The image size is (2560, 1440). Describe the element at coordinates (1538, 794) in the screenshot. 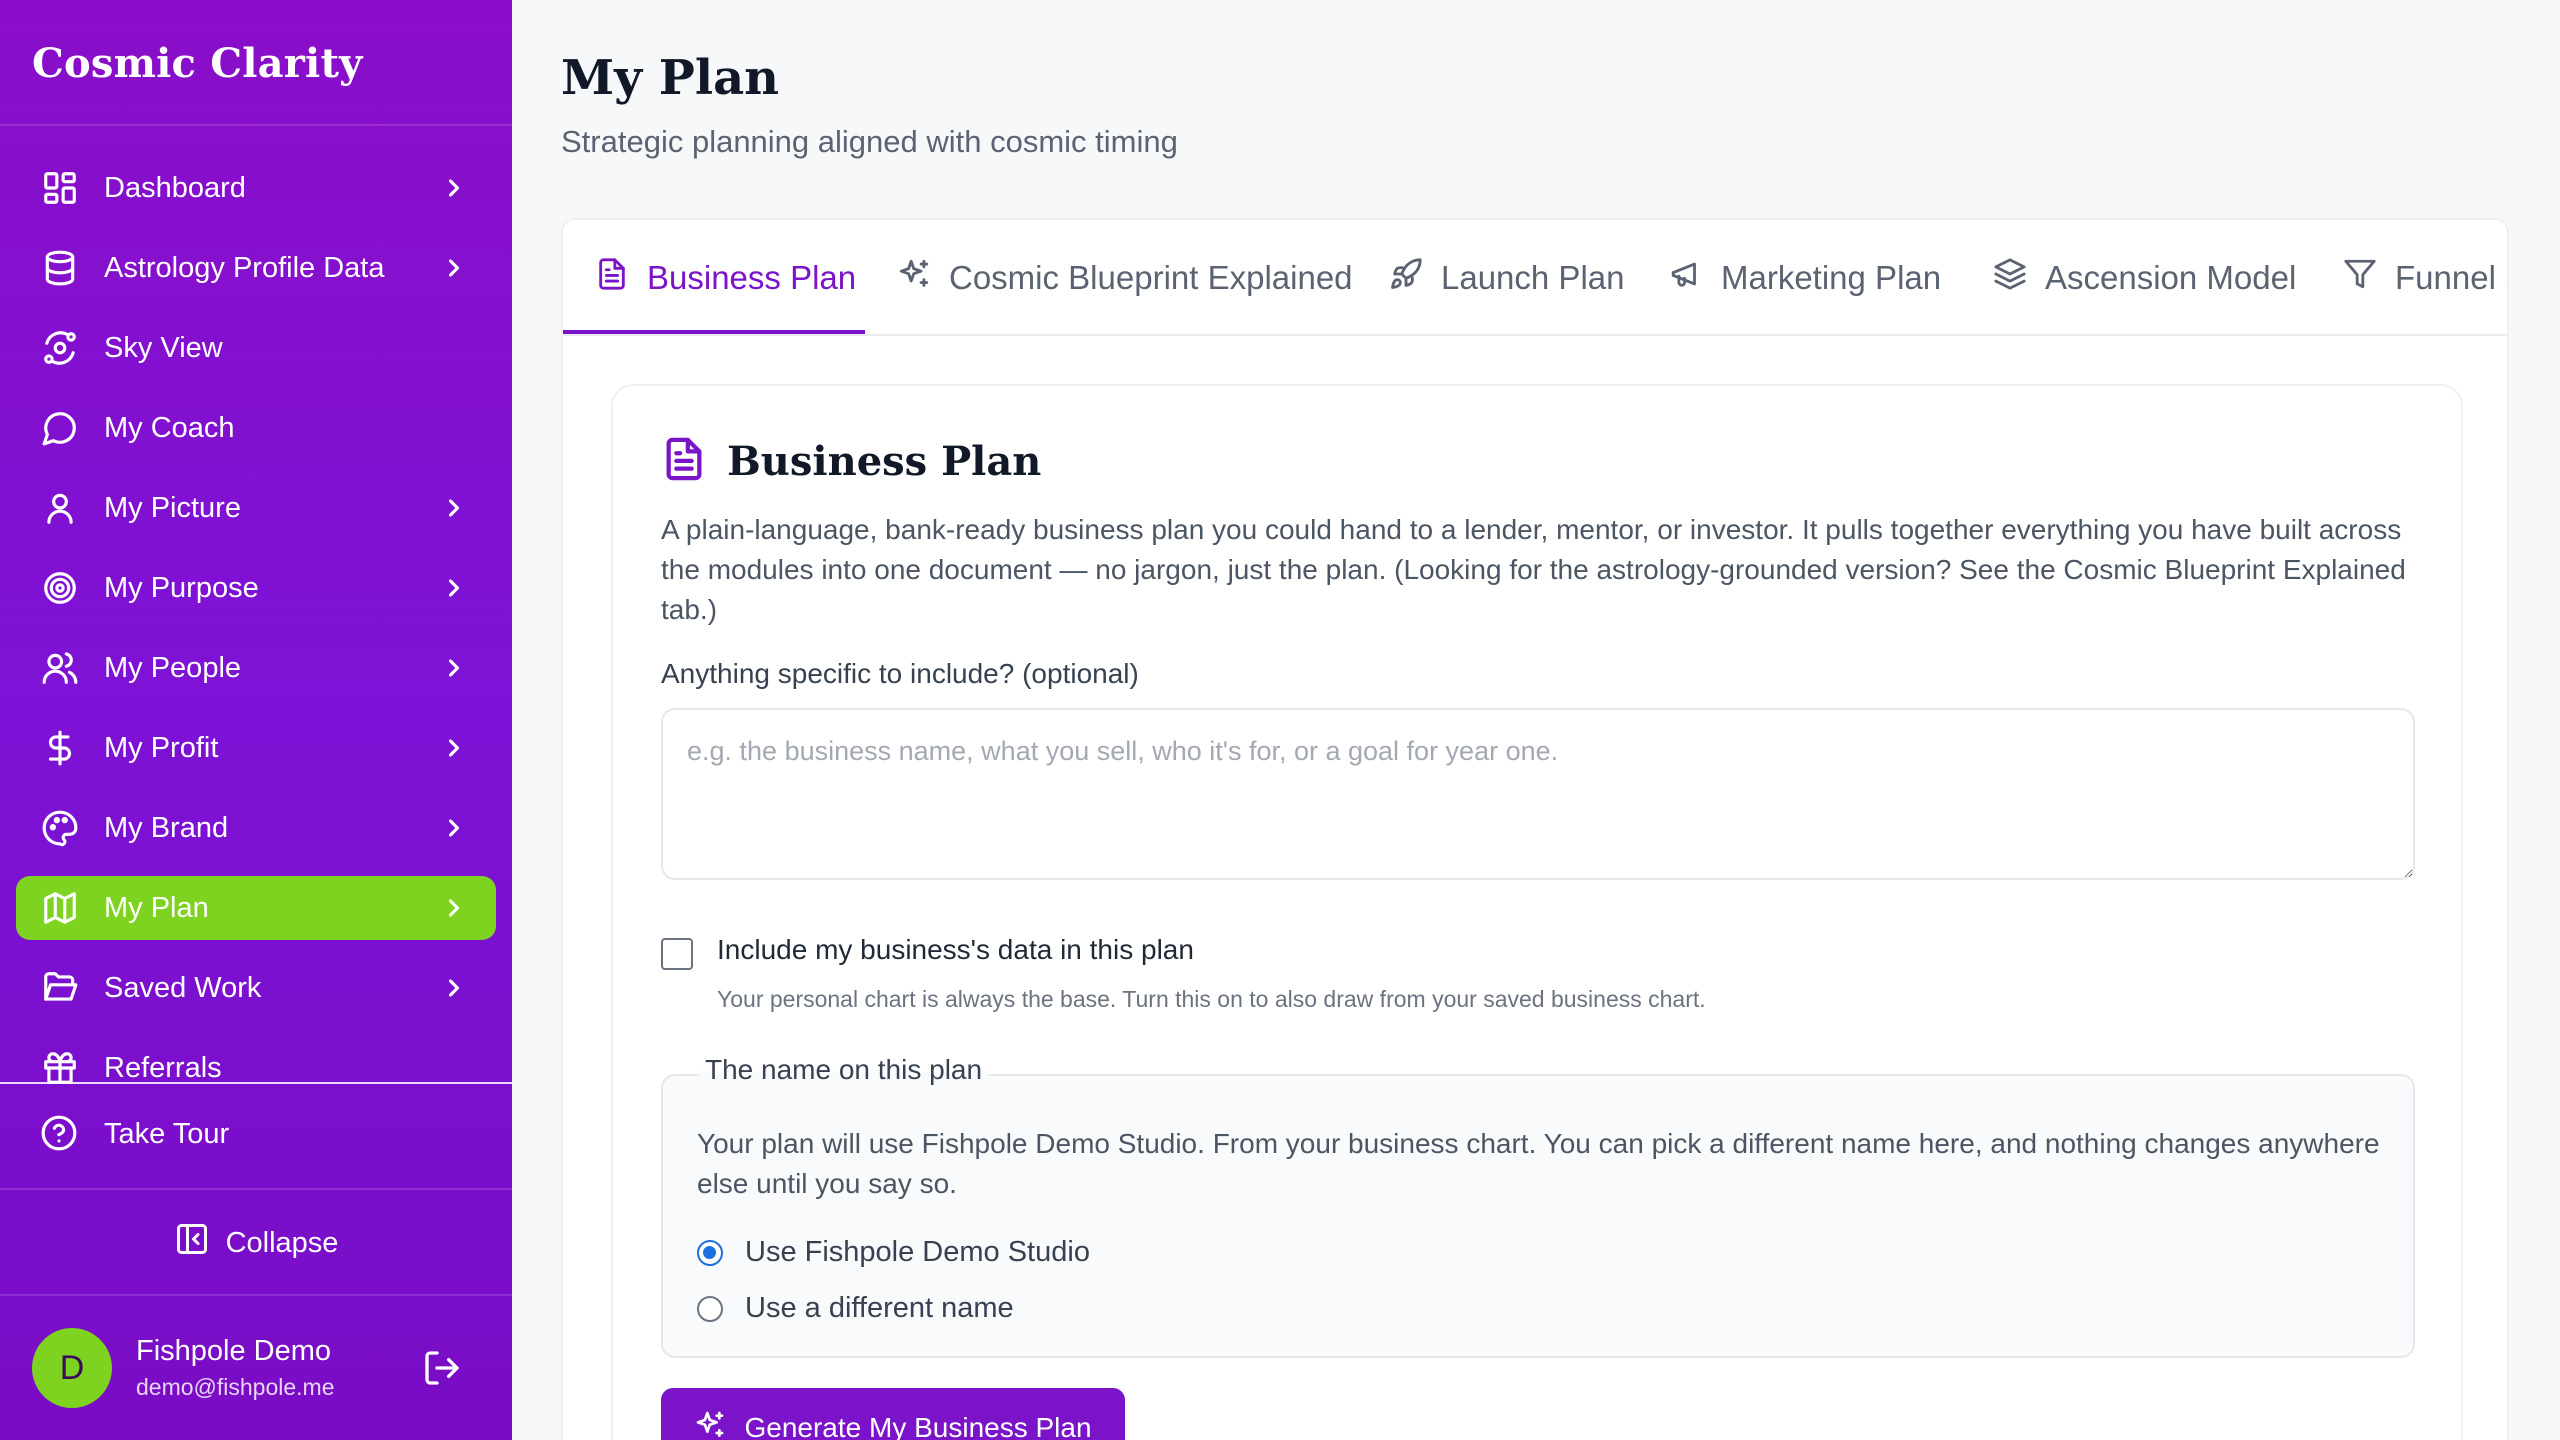

I see `include-textarea` at that location.